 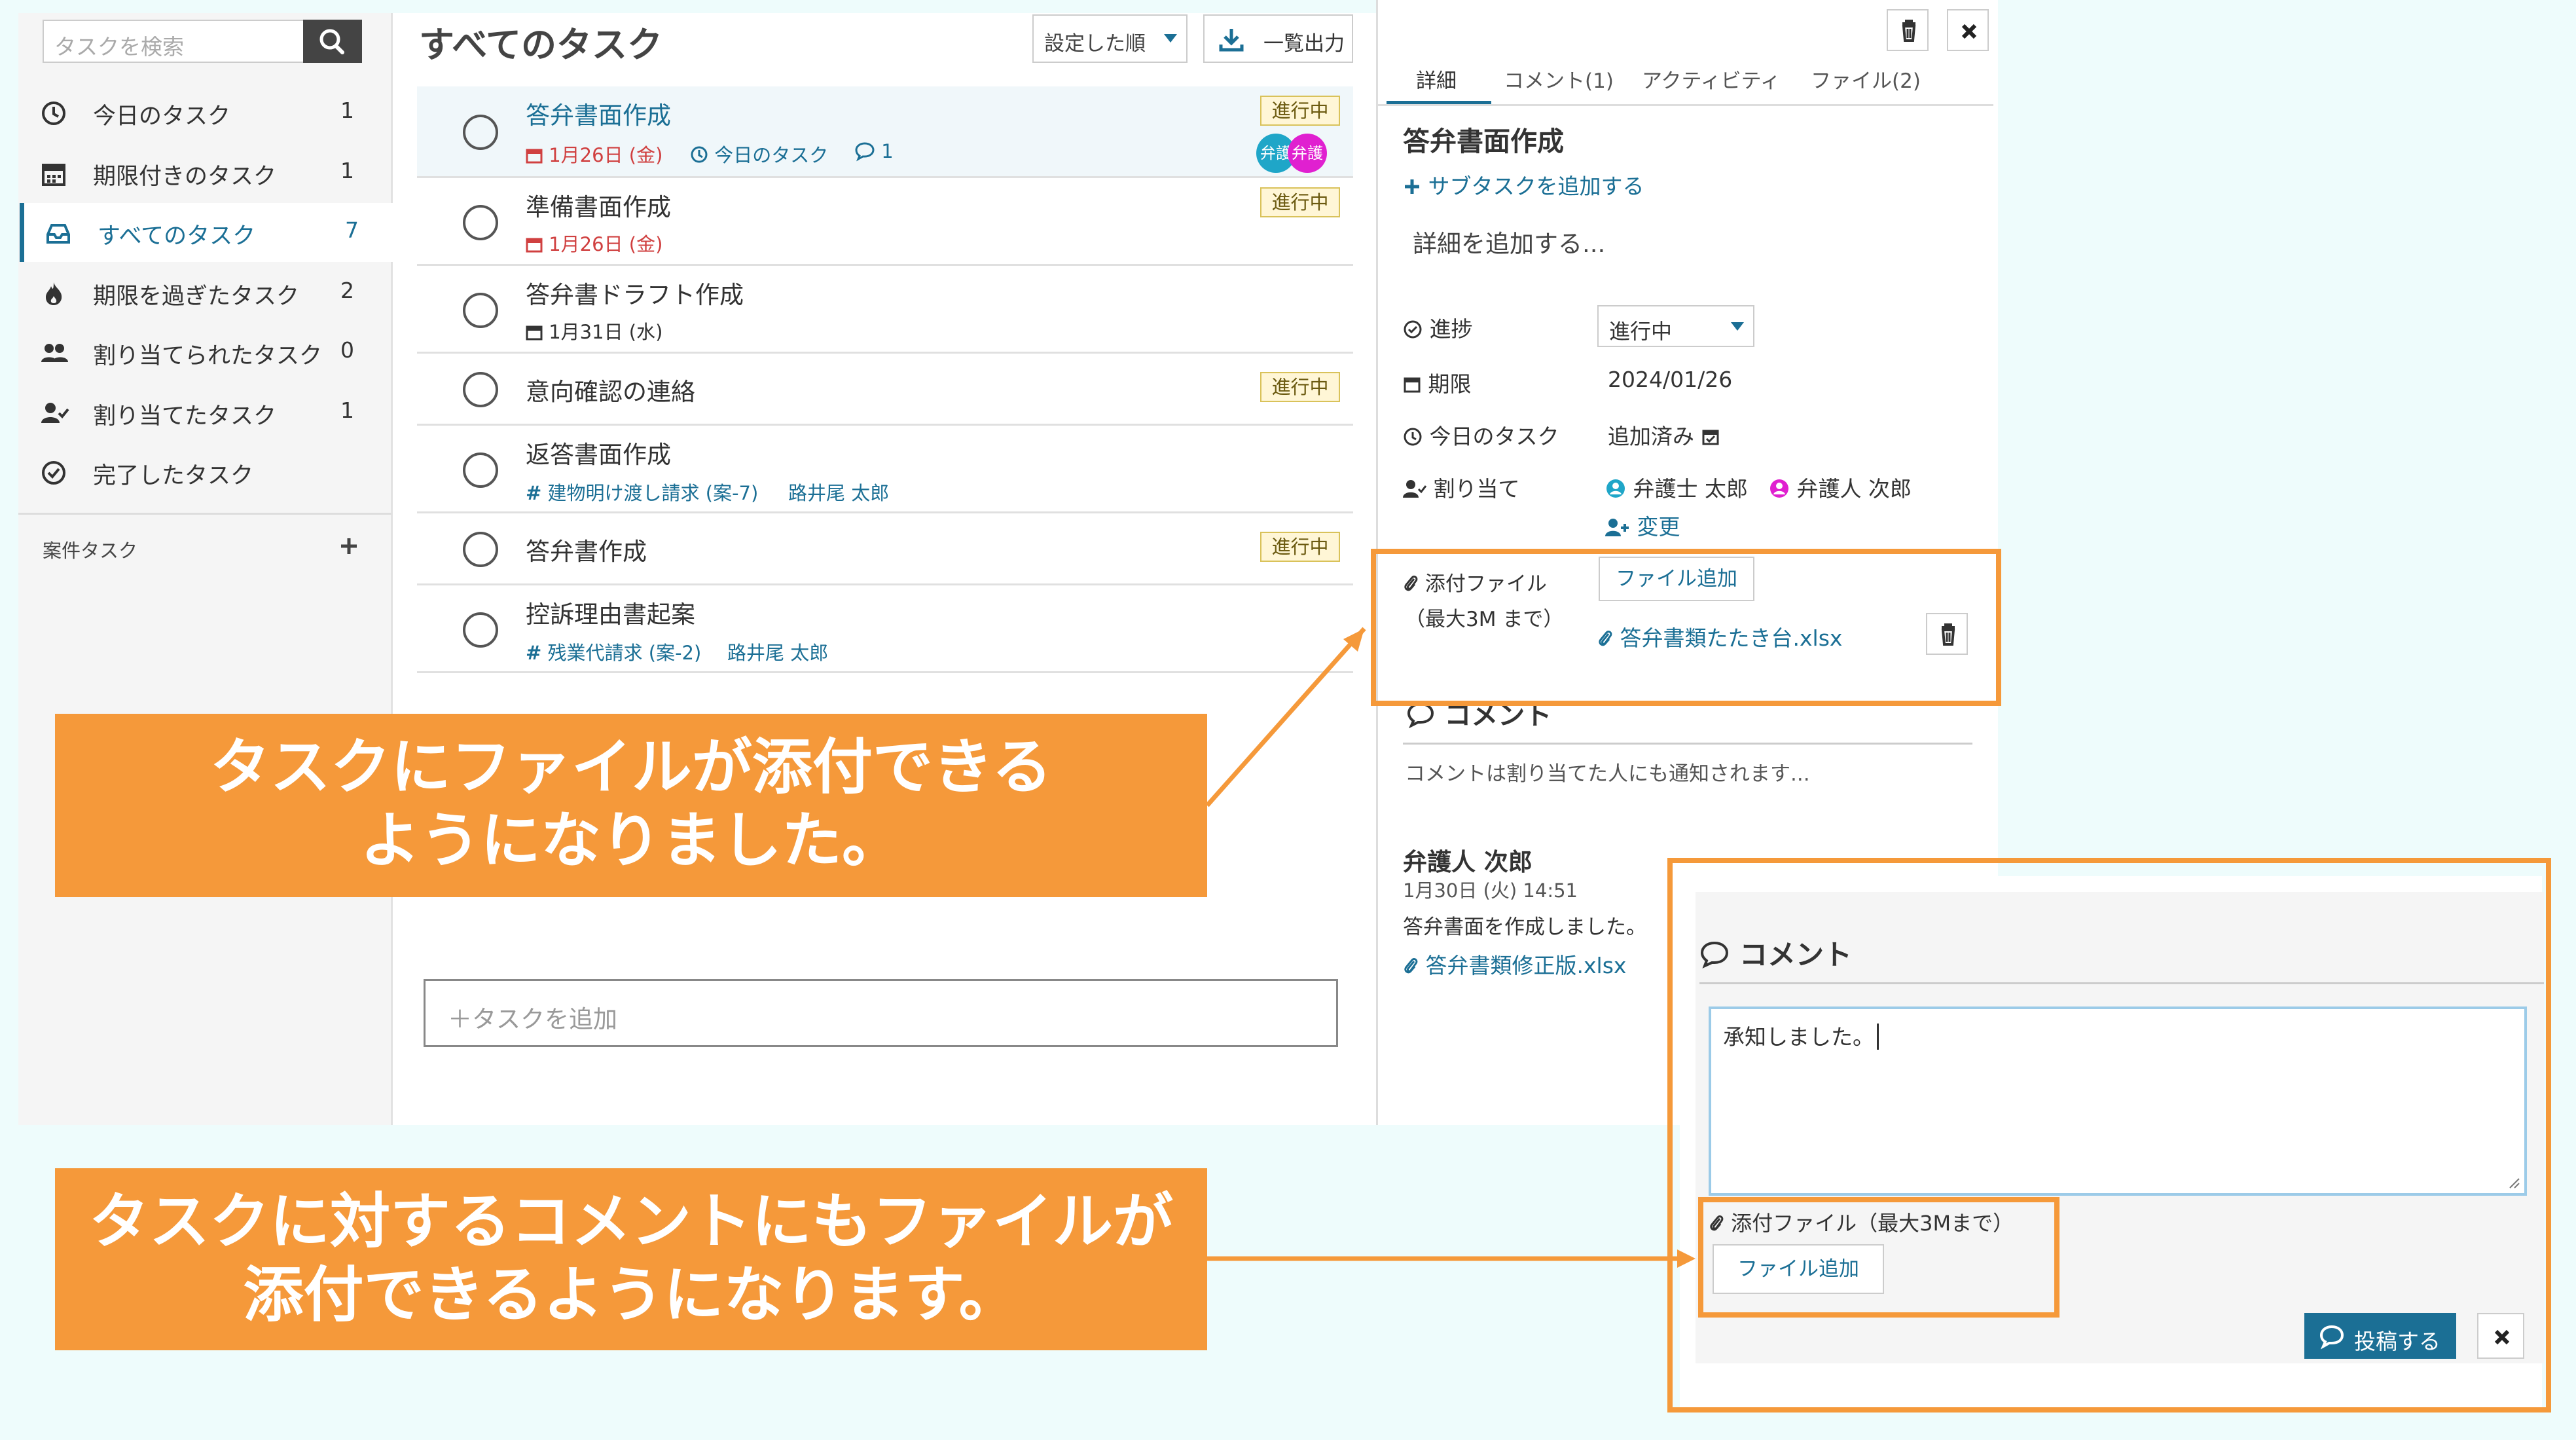 What do you see at coordinates (630, 841) in the screenshot?
I see `callout-line: ようになりました。` at bounding box center [630, 841].